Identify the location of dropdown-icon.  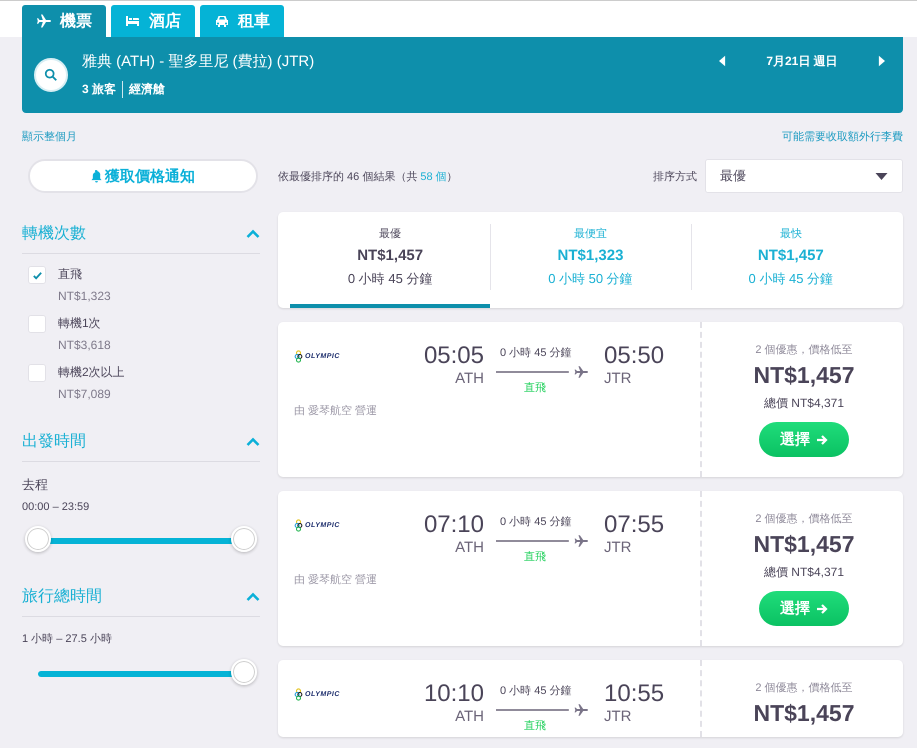
(881, 176).